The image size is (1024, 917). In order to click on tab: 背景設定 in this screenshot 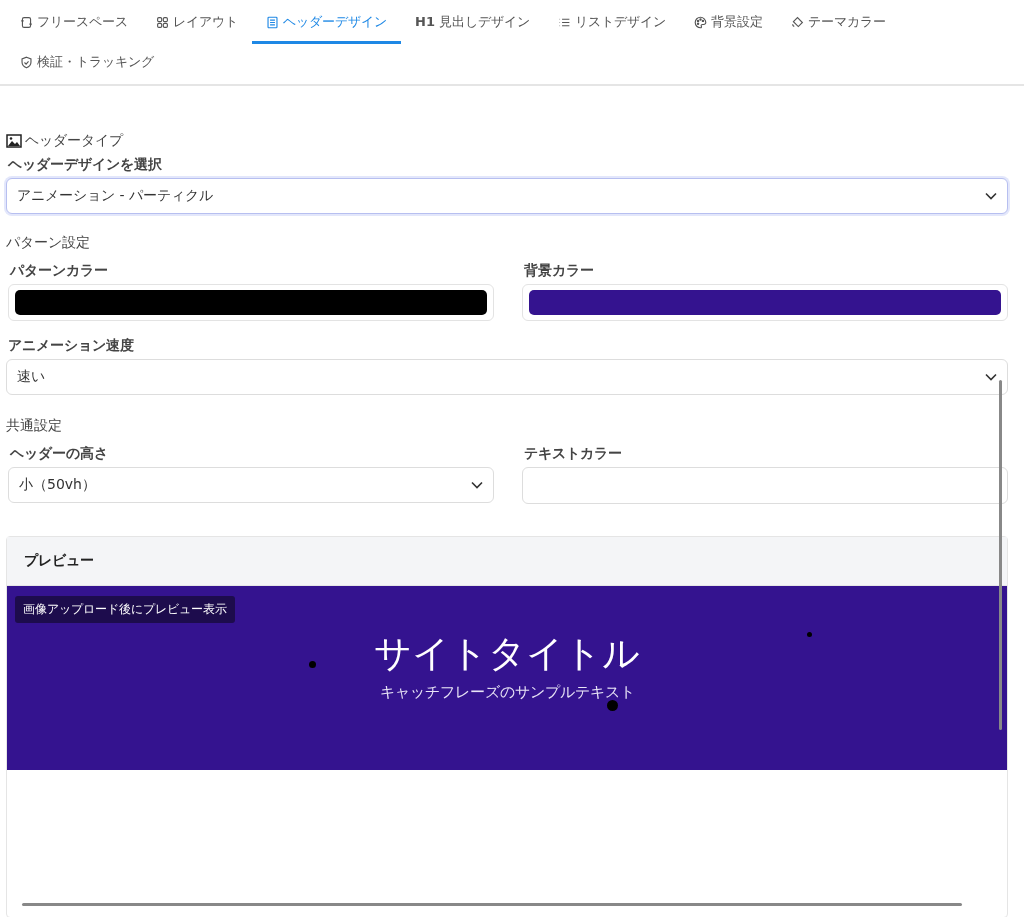, I will do `click(729, 24)`.